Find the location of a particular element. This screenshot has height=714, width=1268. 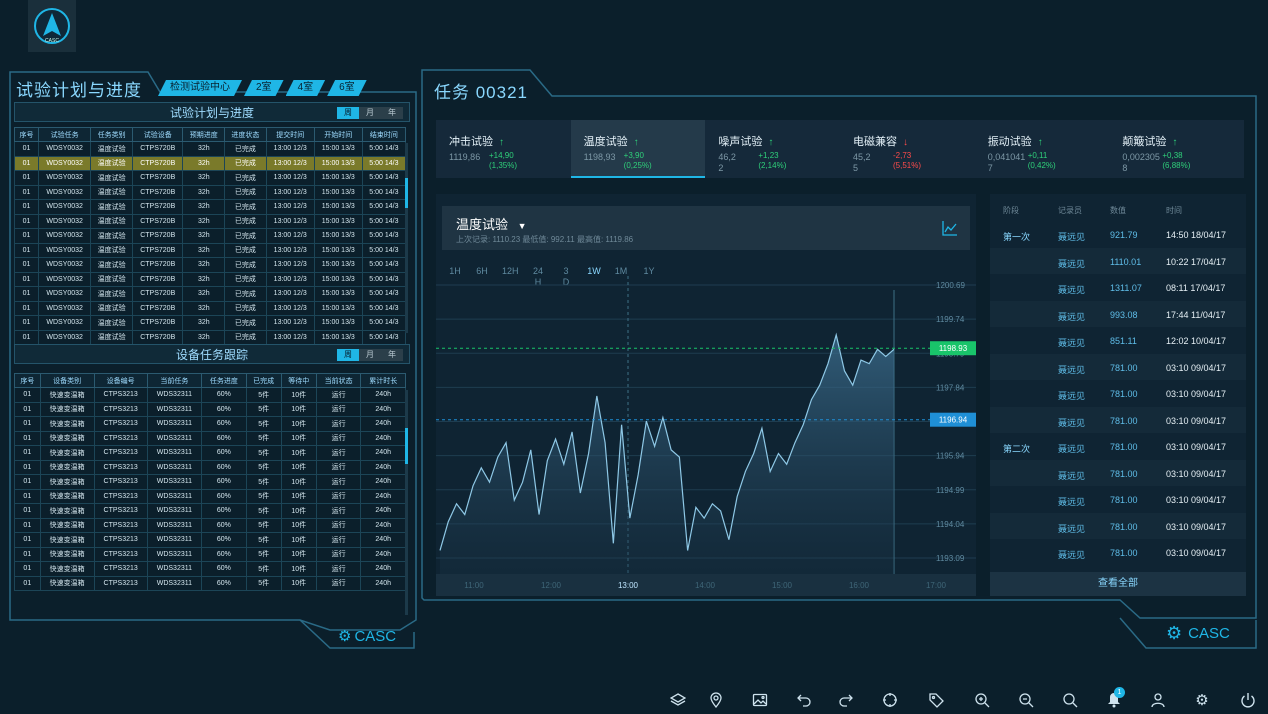

record-row: 第一次 聂远见 921.79 14:50 18/04/17 is located at coordinates (1118, 234).